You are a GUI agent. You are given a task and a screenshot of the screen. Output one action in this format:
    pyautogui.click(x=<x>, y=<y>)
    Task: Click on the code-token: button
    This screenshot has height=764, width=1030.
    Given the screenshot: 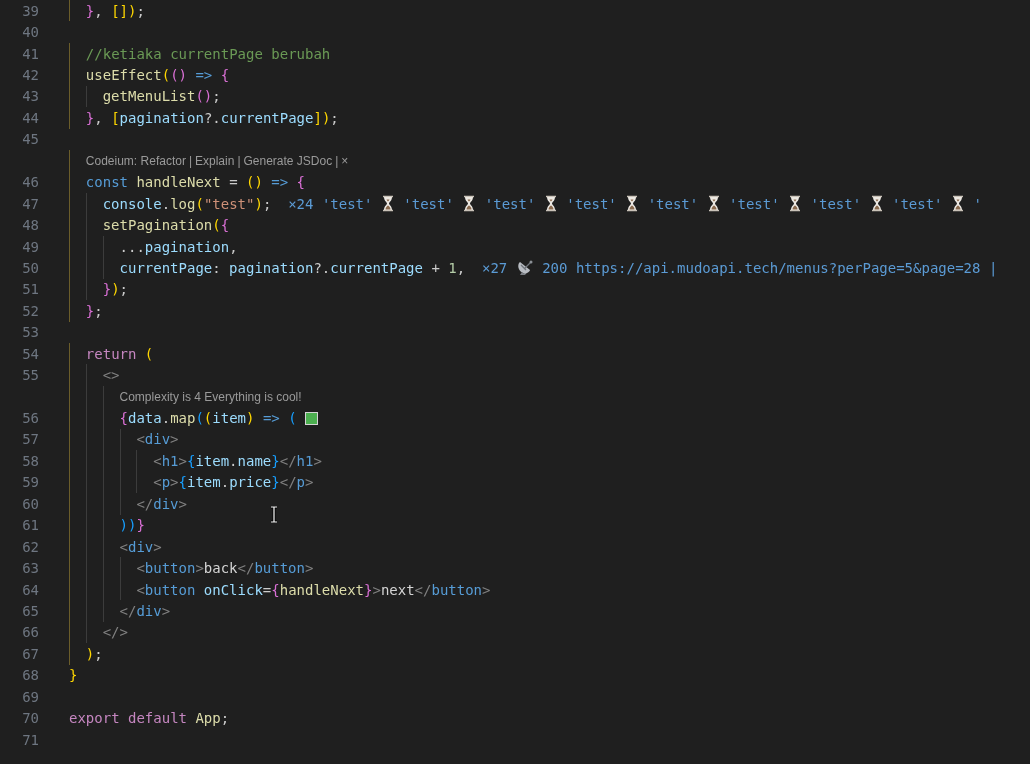 What is the action you would take?
    pyautogui.click(x=170, y=568)
    